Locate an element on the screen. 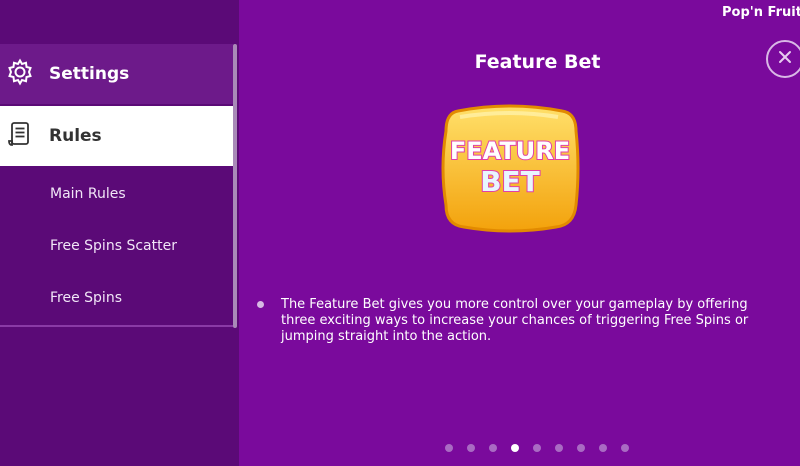 This screenshot has width=800, height=466. sidebar-item-main-rules: Main Rules is located at coordinates (88, 194).